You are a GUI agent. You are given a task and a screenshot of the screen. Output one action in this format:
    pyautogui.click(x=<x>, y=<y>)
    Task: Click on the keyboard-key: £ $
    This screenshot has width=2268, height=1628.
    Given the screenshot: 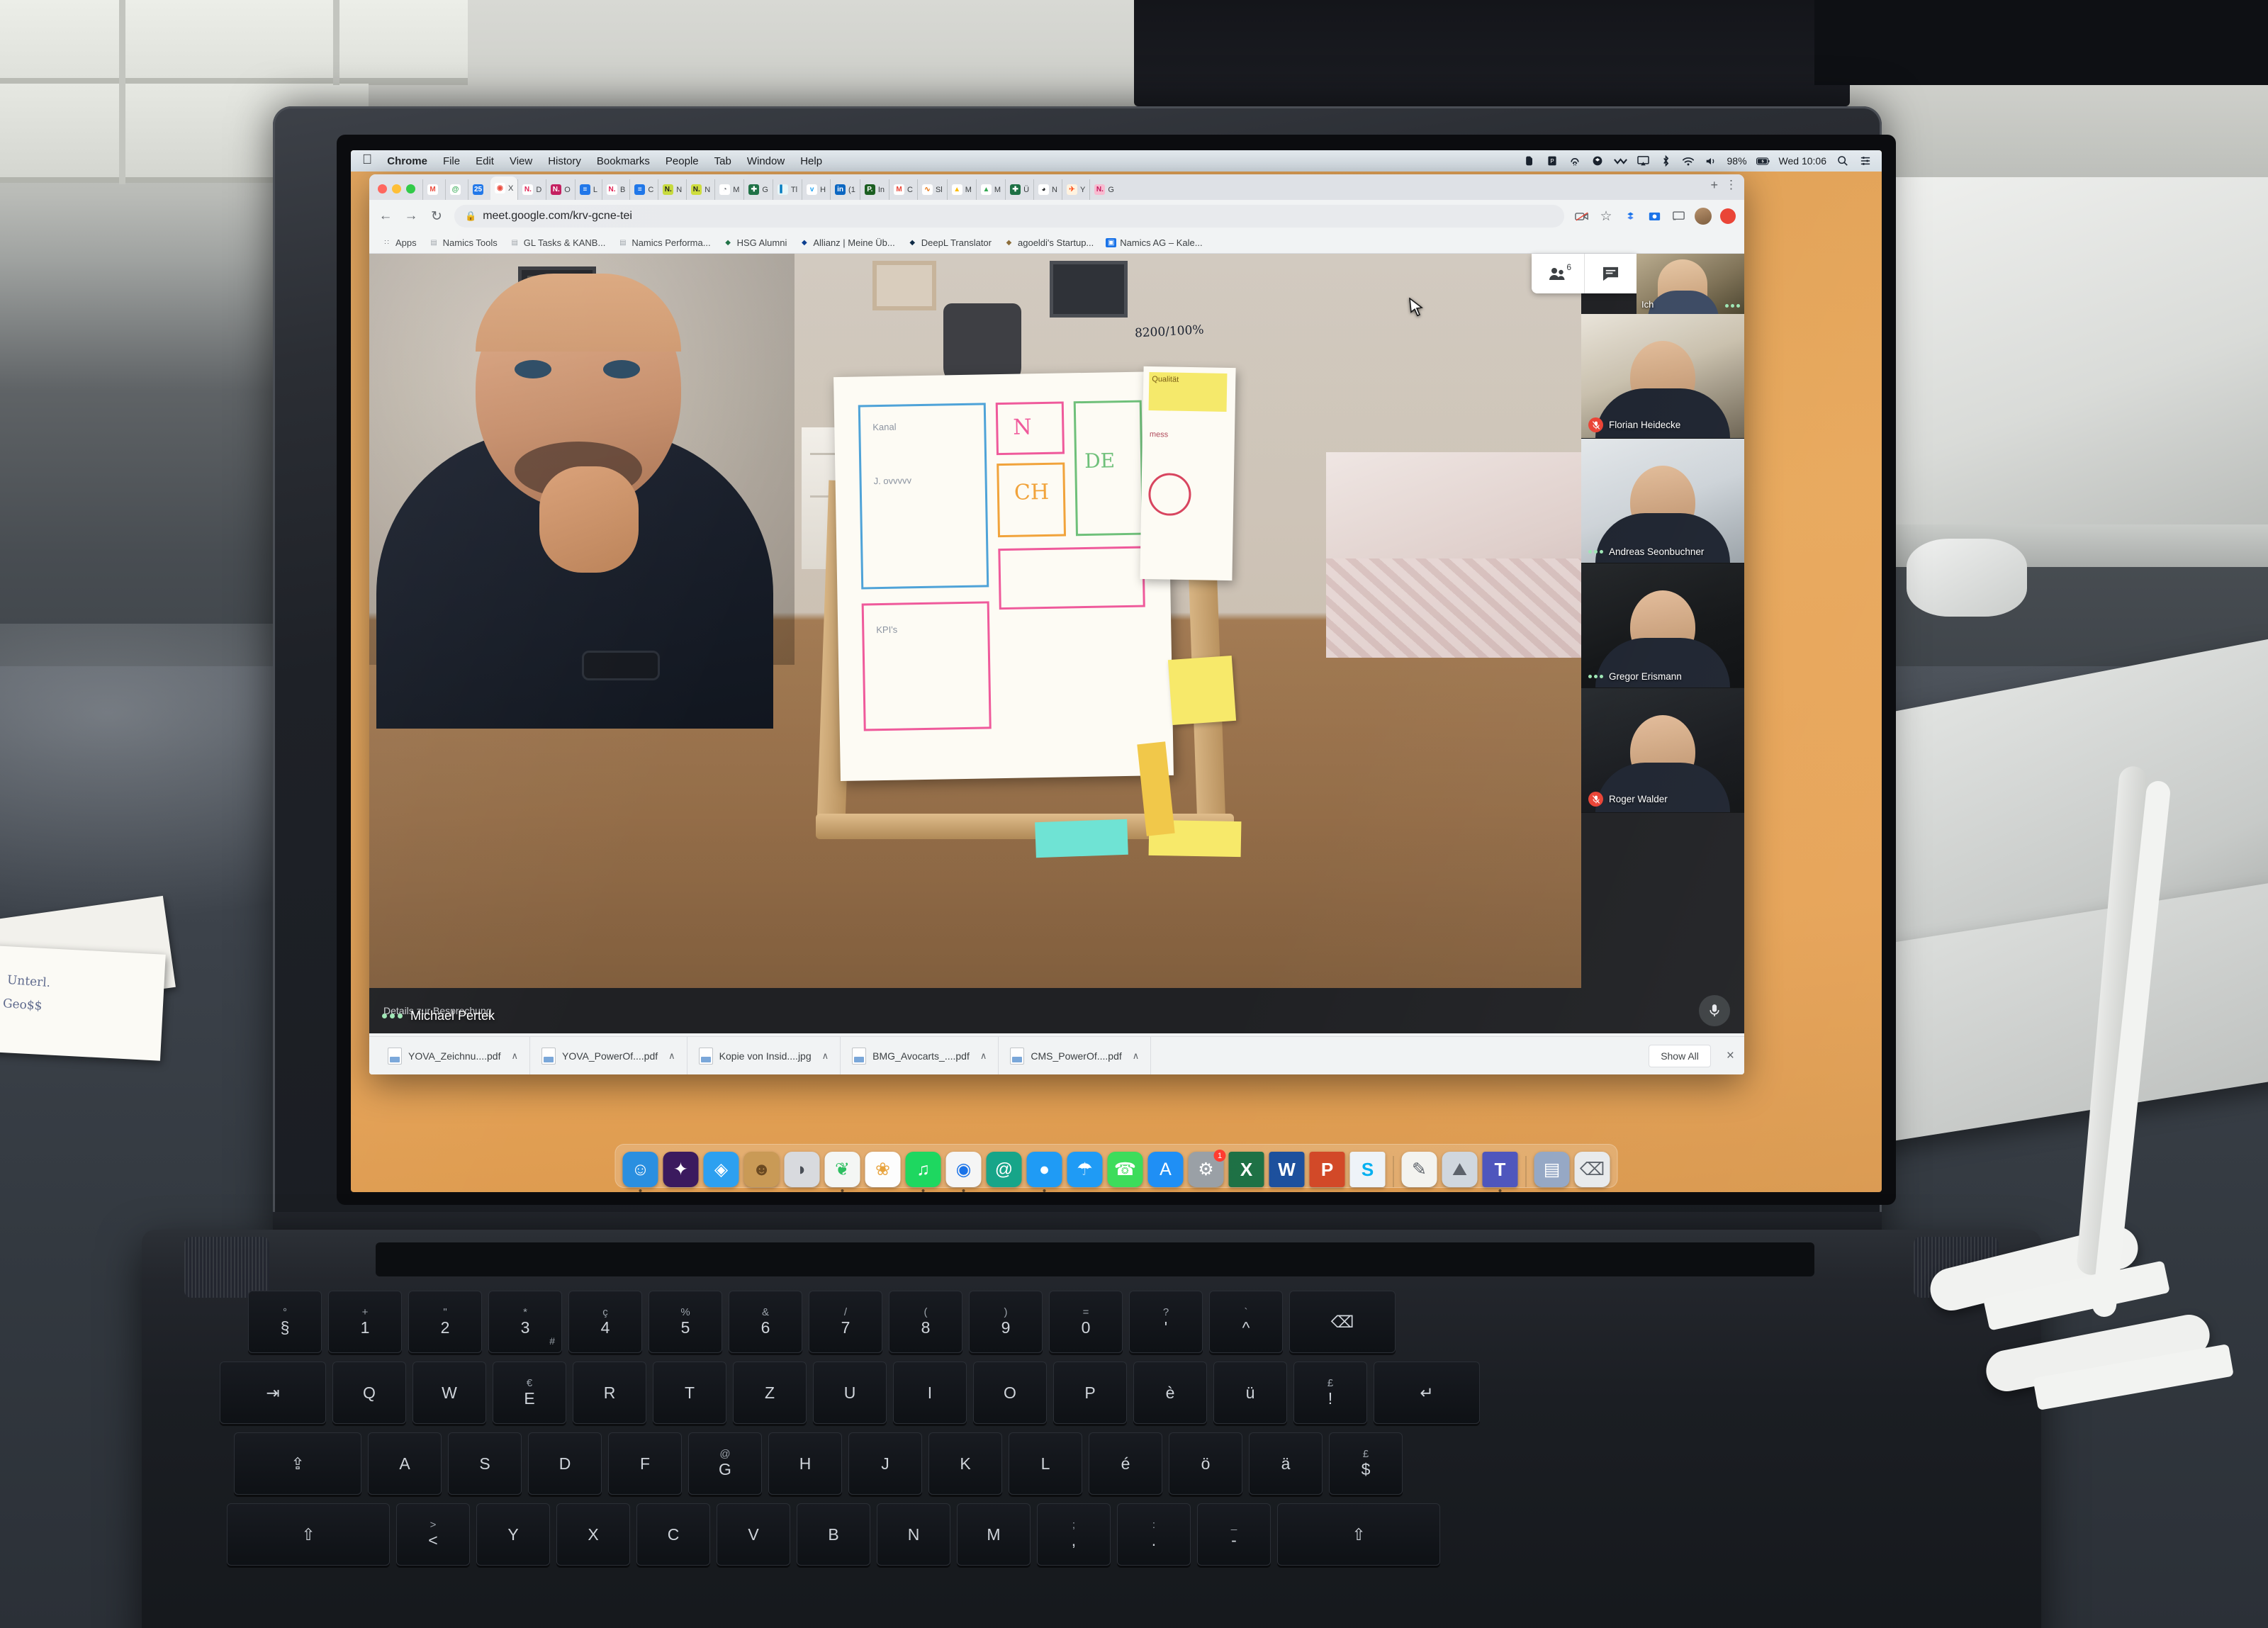 What is the action you would take?
    pyautogui.click(x=1366, y=1463)
    